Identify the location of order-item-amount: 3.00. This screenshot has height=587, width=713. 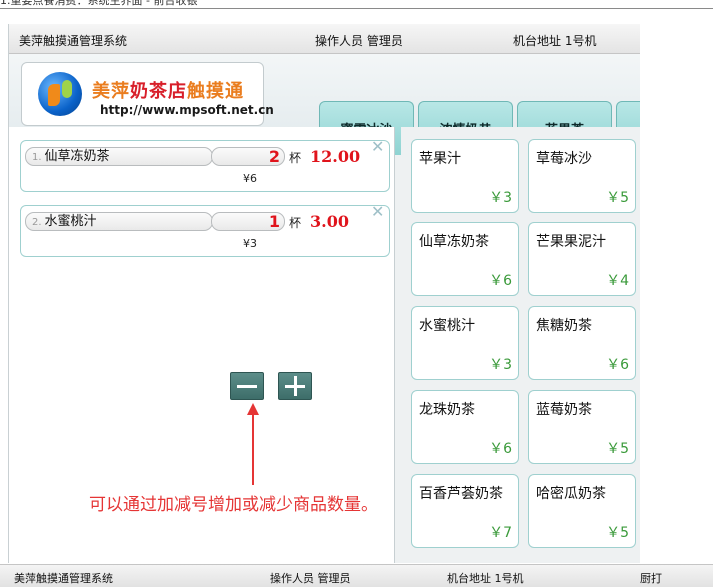
(329, 221).